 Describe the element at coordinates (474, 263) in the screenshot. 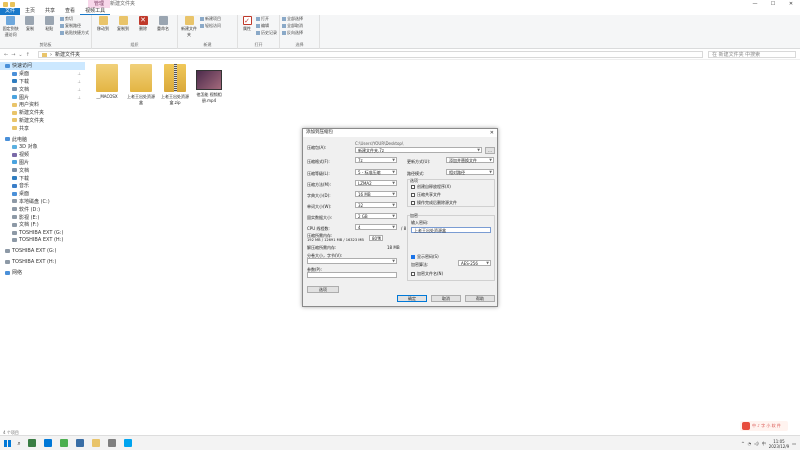

I see `enc-method-combo: AES-256 ▼` at that location.